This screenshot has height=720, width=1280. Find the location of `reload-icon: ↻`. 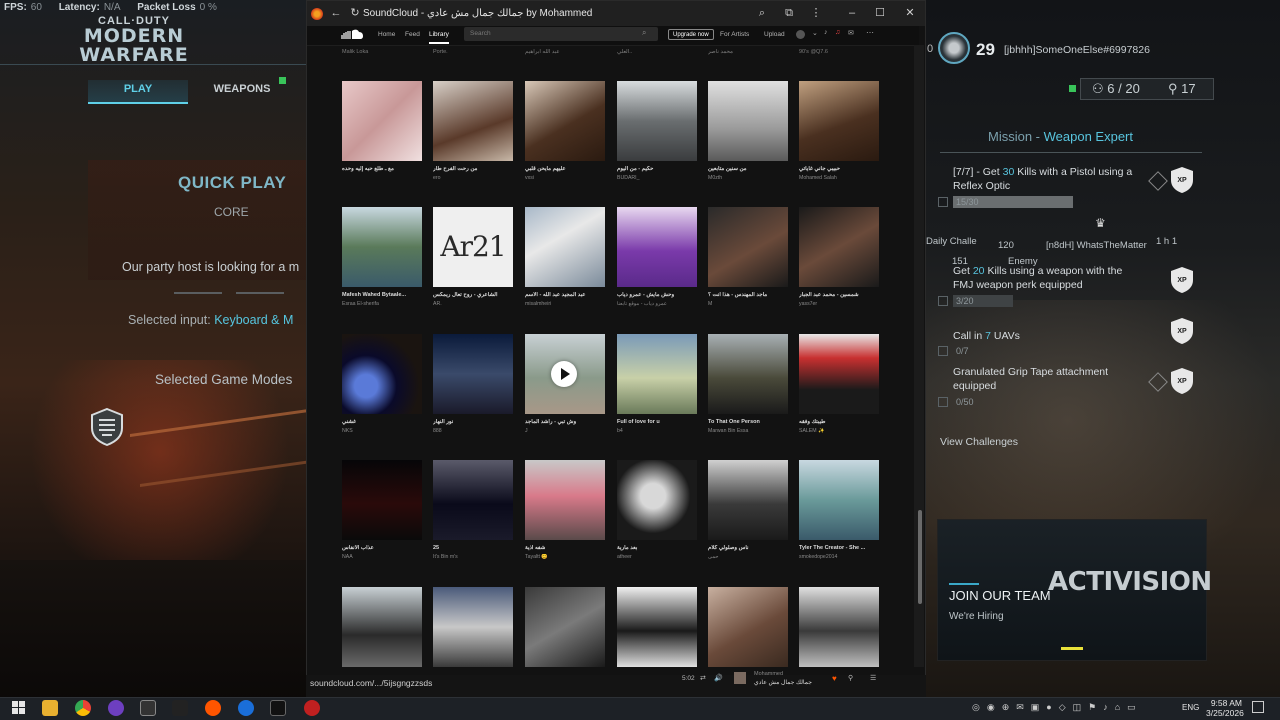

reload-icon: ↻ is located at coordinates (355, 13).